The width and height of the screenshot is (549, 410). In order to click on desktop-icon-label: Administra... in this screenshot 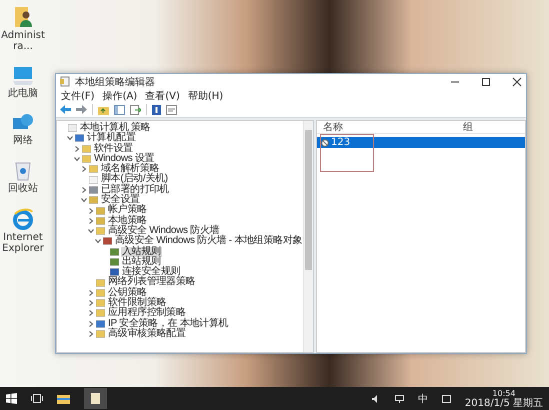, I will do `click(23, 41)`.